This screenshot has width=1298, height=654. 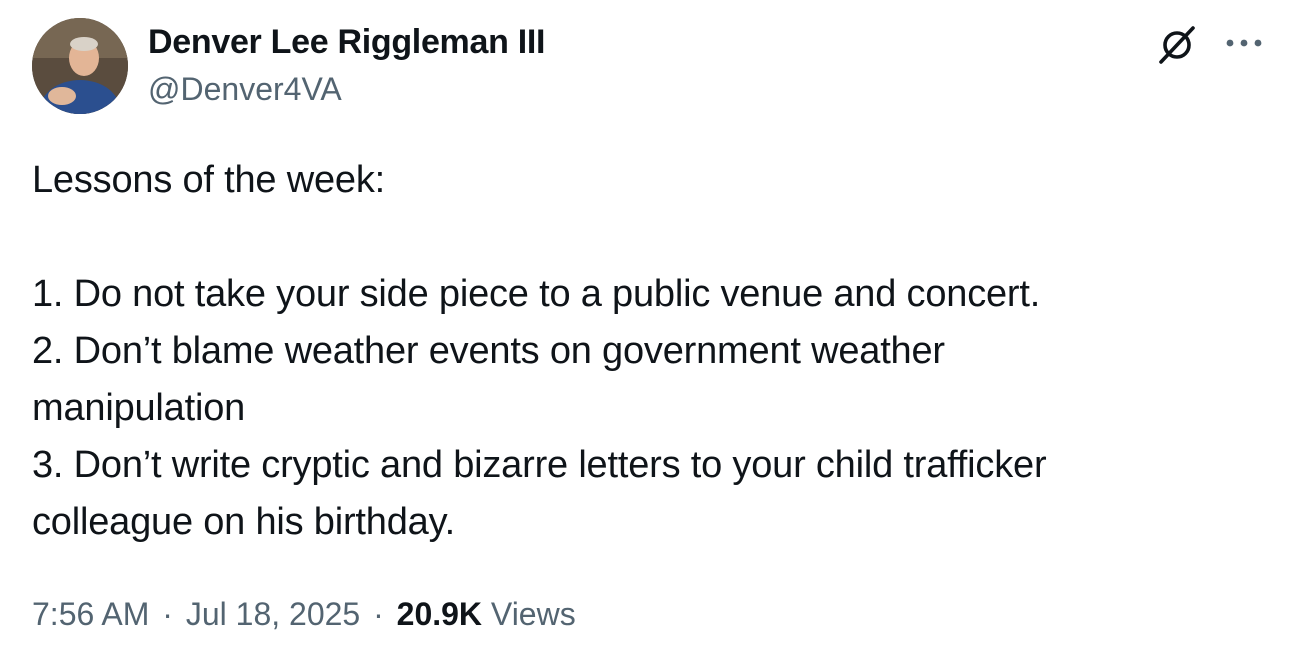 I want to click on tweet-date: Jul 18, 2025, so click(x=273, y=614).